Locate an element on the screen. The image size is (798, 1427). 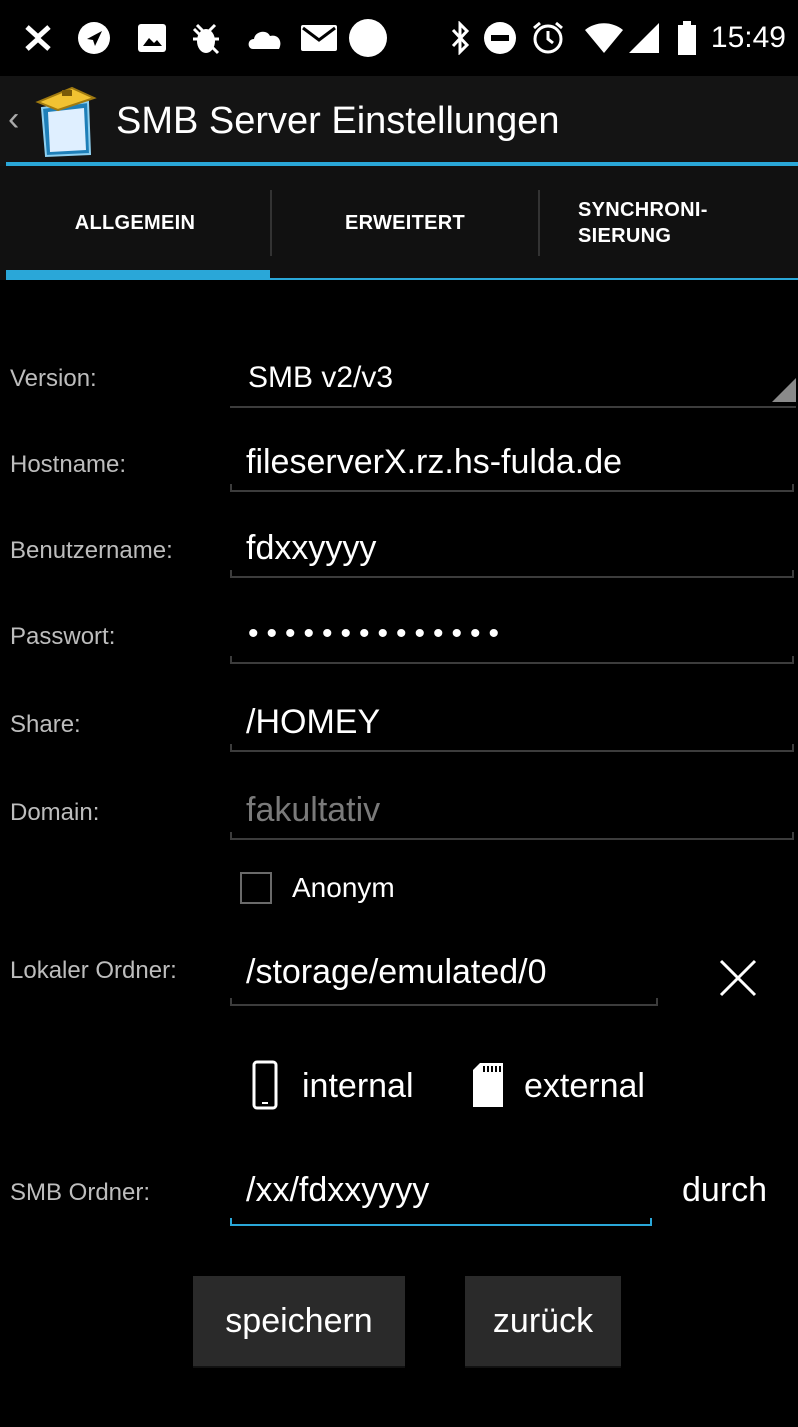
field-underline-active is located at coordinates (441, 1225).